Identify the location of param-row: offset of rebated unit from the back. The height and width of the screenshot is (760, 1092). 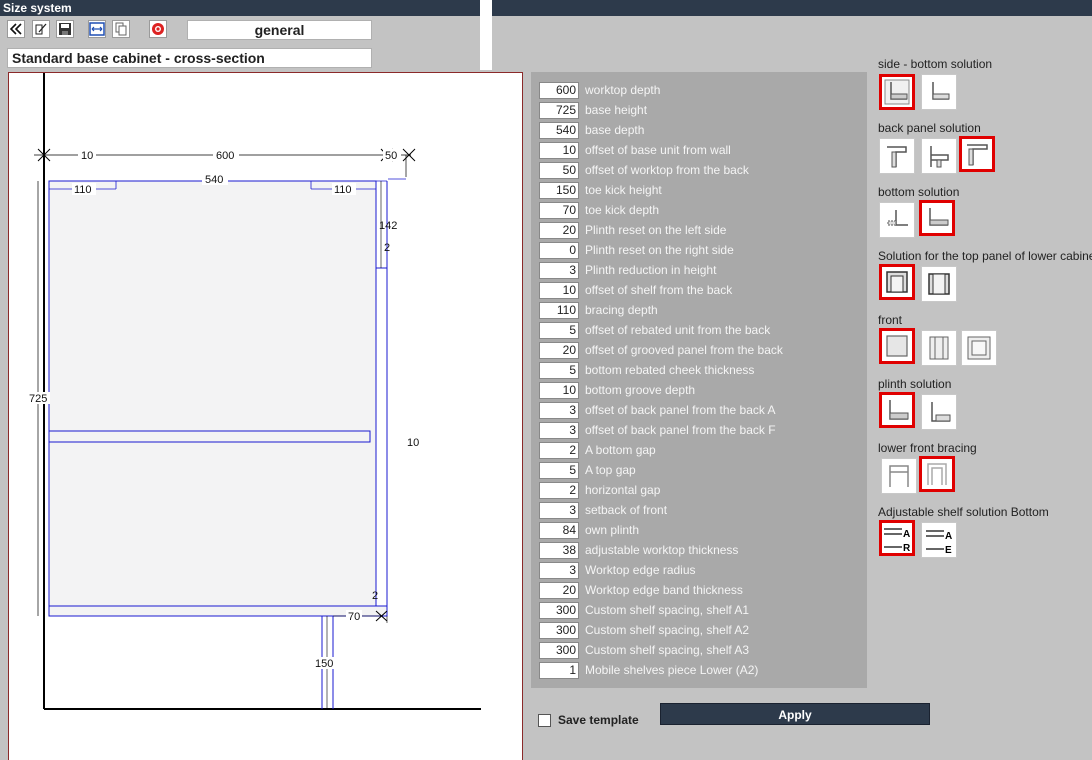
(654, 330).